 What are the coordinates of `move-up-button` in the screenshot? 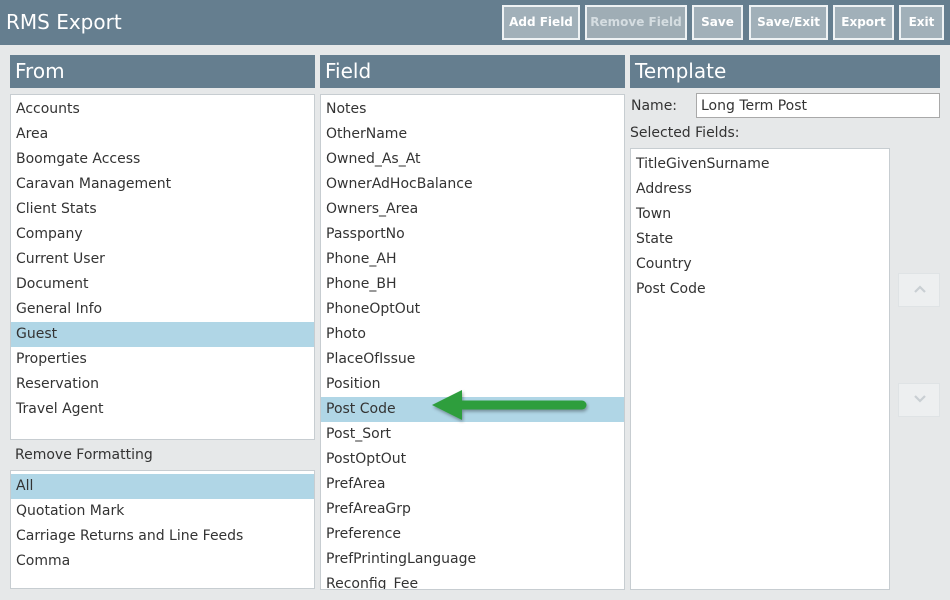 It's located at (919, 290).